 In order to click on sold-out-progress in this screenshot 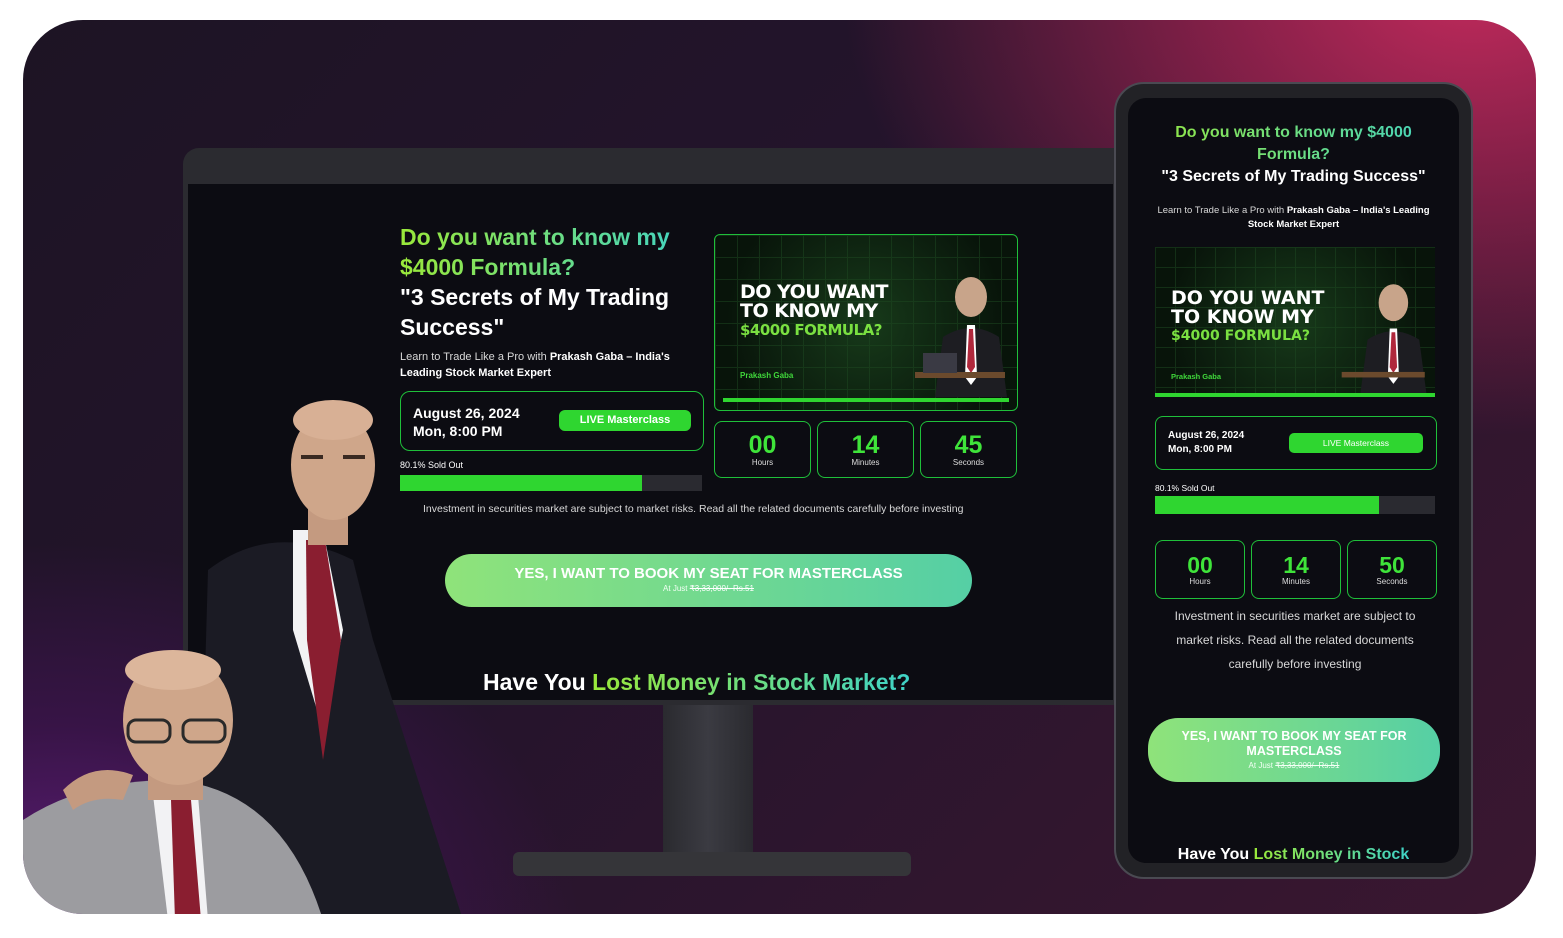, I will do `click(1295, 505)`.